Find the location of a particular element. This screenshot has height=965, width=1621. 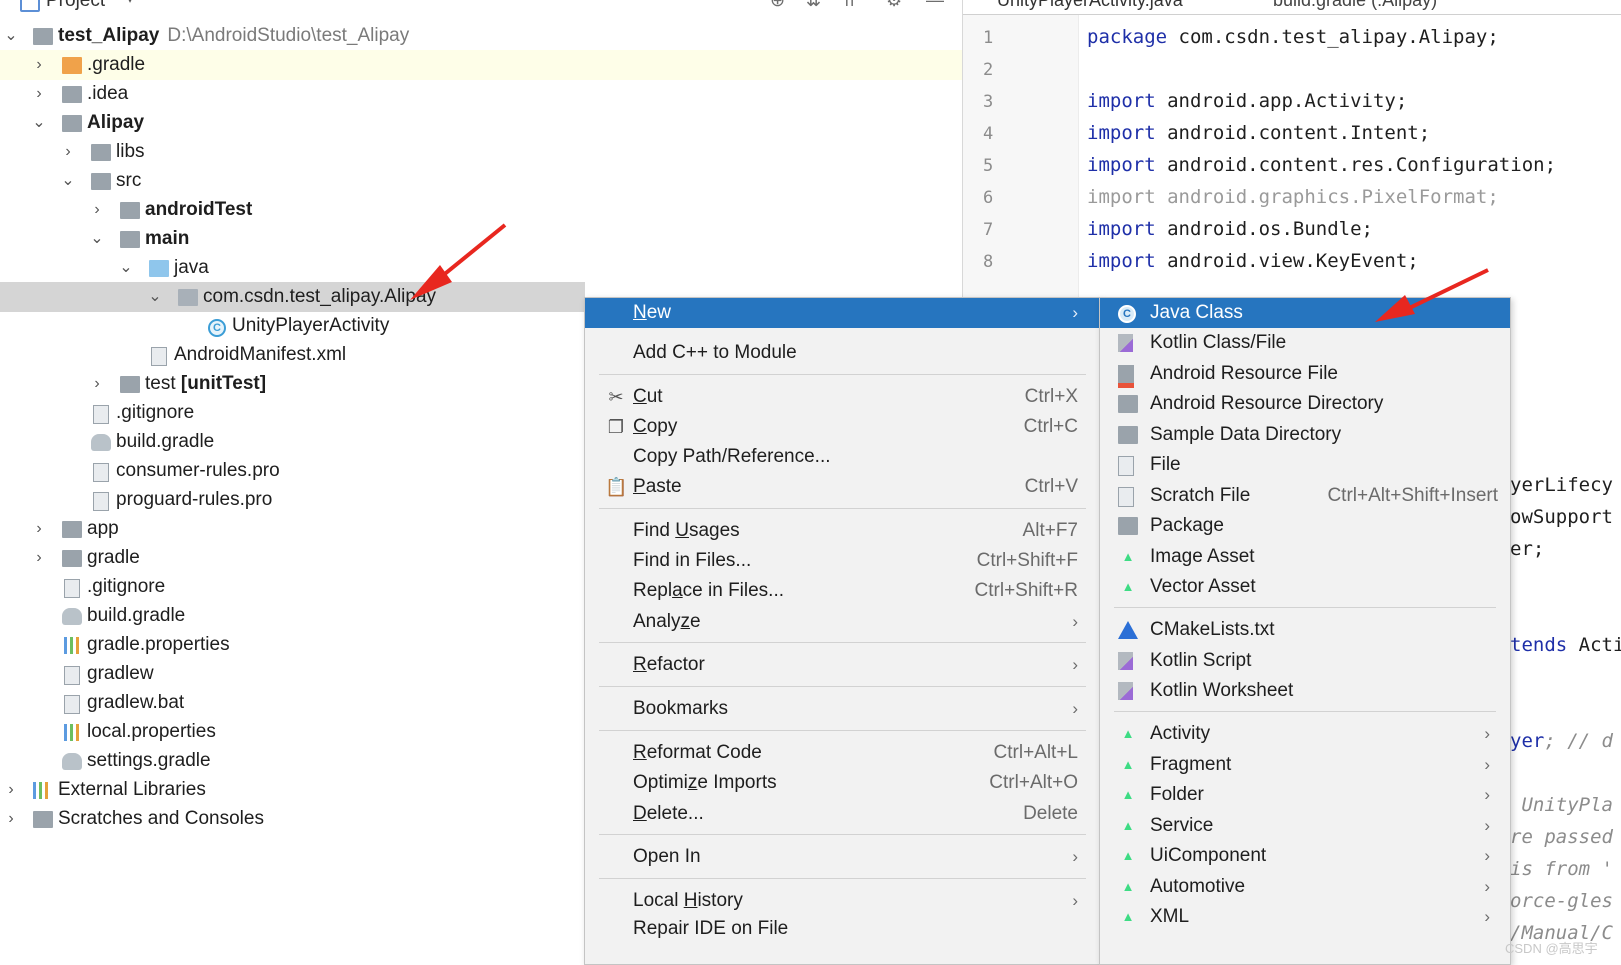

submenu-item-service: Service › is located at coordinates (1305, 826).